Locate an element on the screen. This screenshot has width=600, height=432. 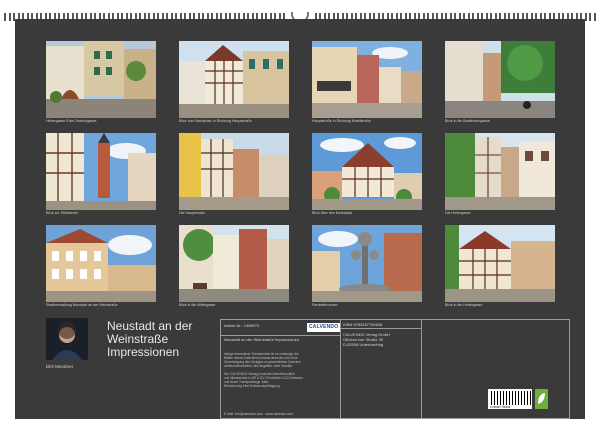
photo-badstubengasse is located at coordinates (500, 79).